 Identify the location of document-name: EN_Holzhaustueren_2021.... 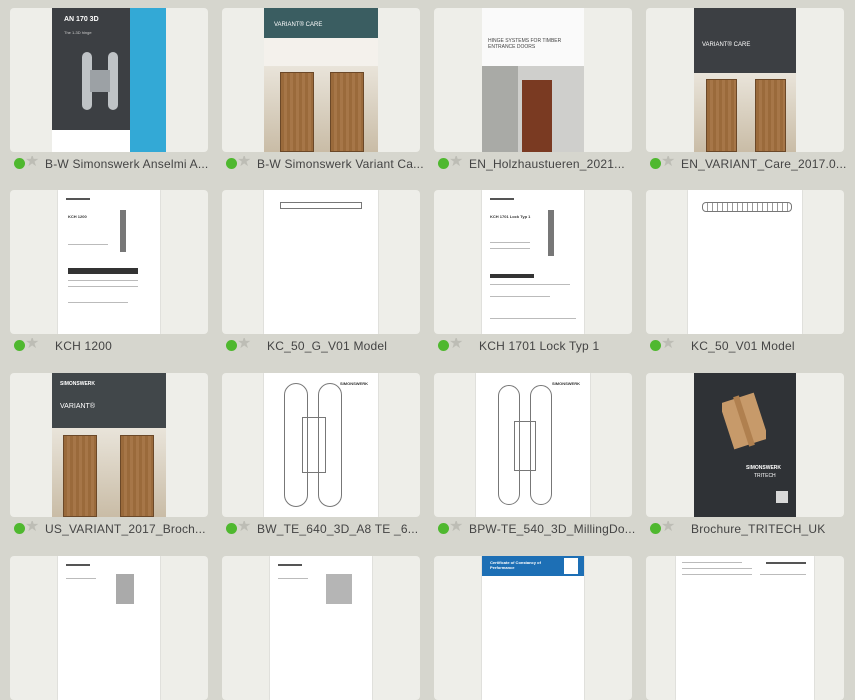
(555, 164).